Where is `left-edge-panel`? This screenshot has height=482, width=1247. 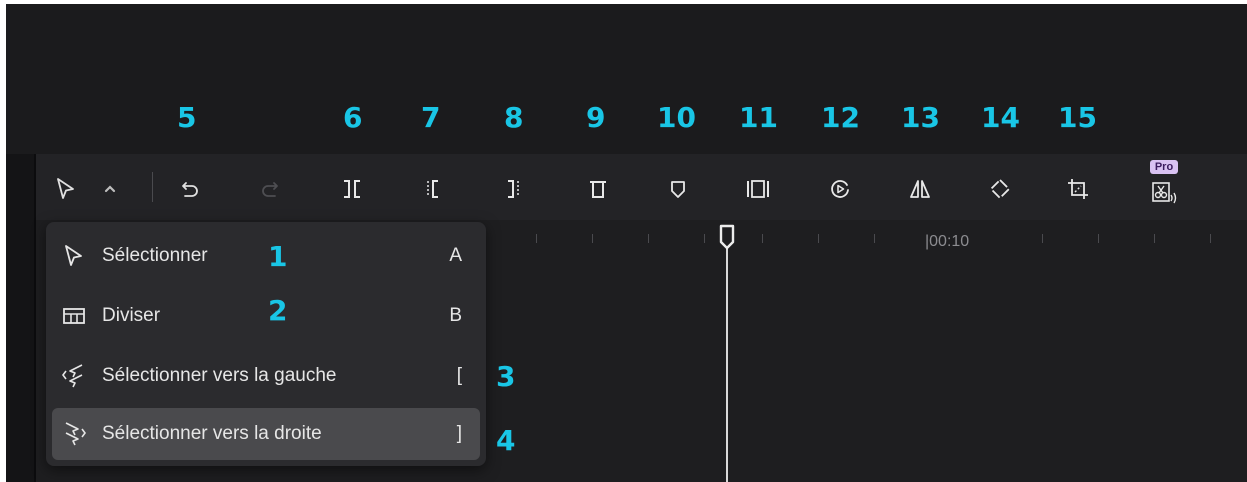
left-edge-panel is located at coordinates (20, 318).